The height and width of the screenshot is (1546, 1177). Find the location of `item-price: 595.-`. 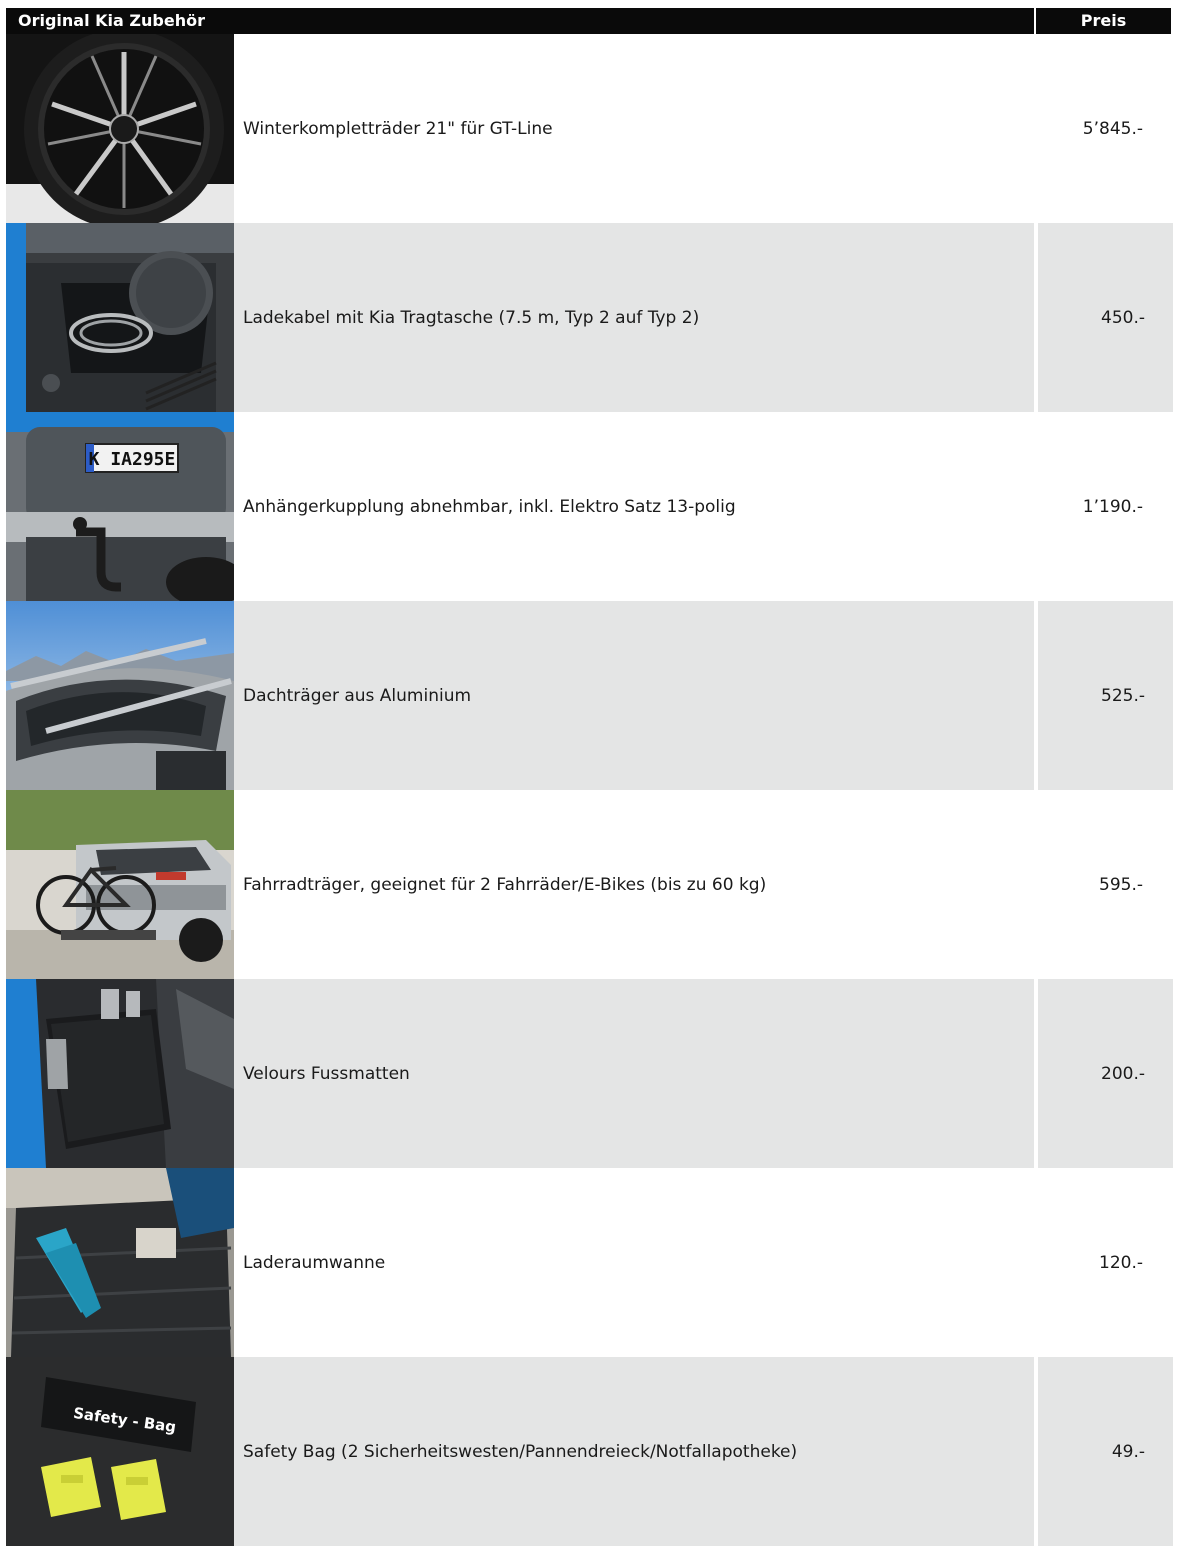

item-price: 595.- is located at coordinates (1121, 884).